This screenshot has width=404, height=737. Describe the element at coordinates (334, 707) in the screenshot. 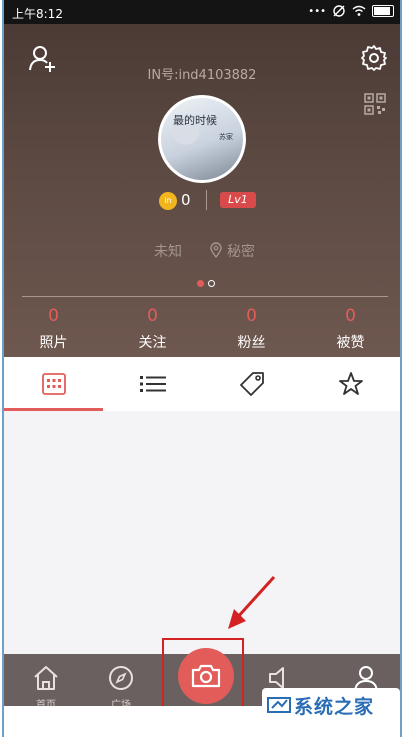

I see `watermark-text: 系统之家` at that location.